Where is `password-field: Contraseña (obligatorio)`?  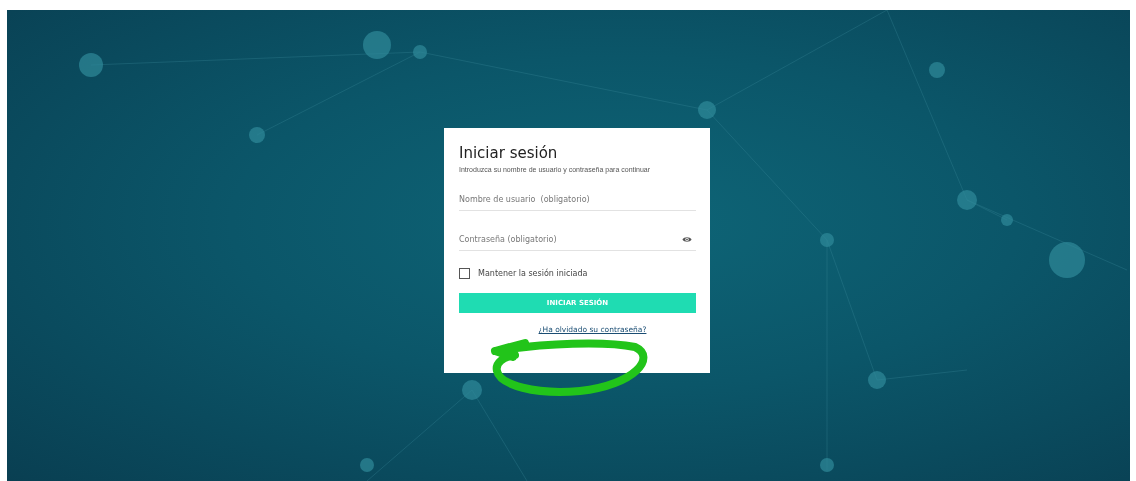
password-field: Contraseña (obligatorio) is located at coordinates (570, 239).